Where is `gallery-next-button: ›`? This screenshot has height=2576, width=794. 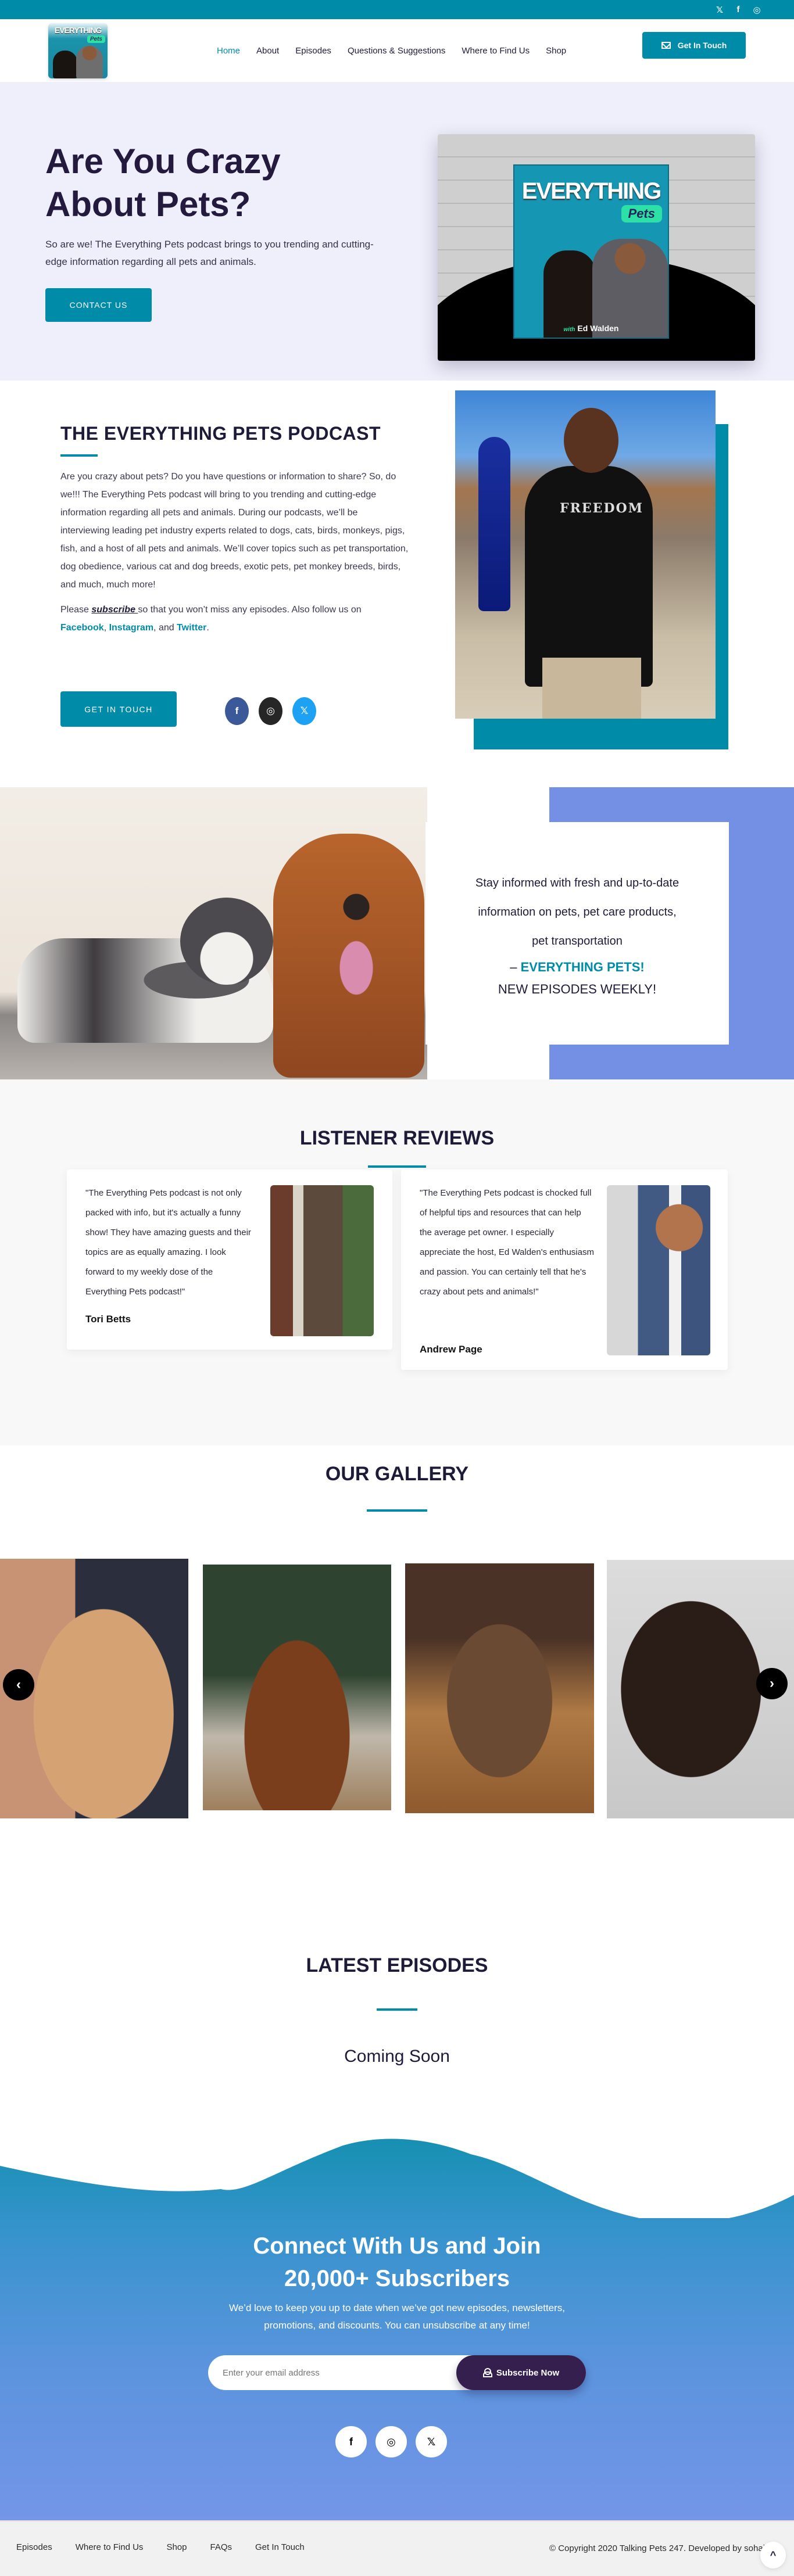 gallery-next-button: › is located at coordinates (772, 1683).